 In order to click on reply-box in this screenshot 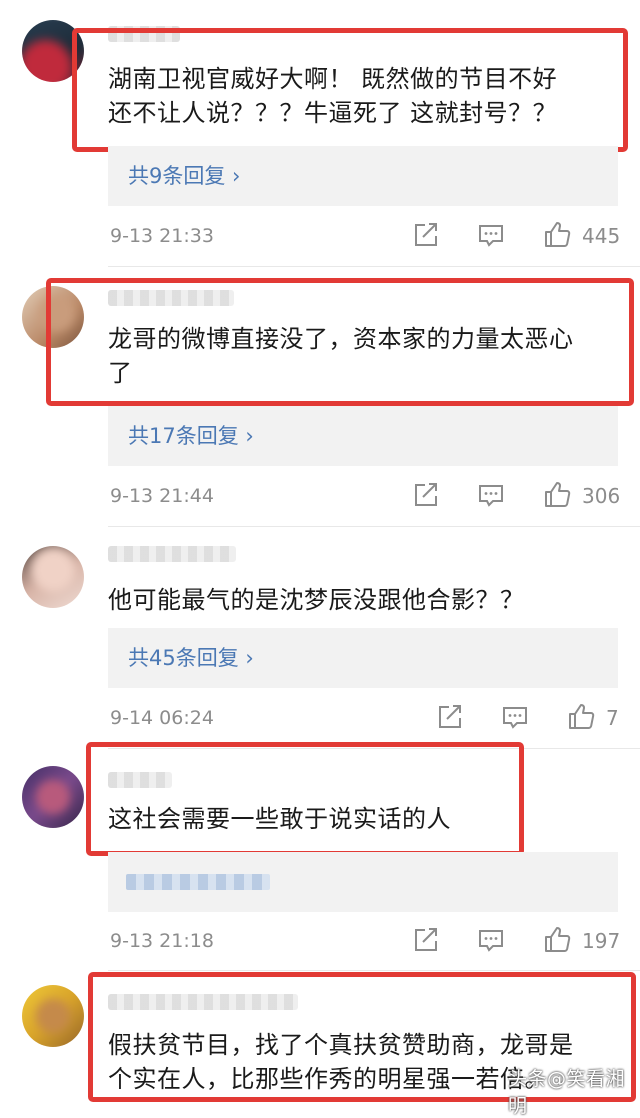, I will do `click(363, 882)`.